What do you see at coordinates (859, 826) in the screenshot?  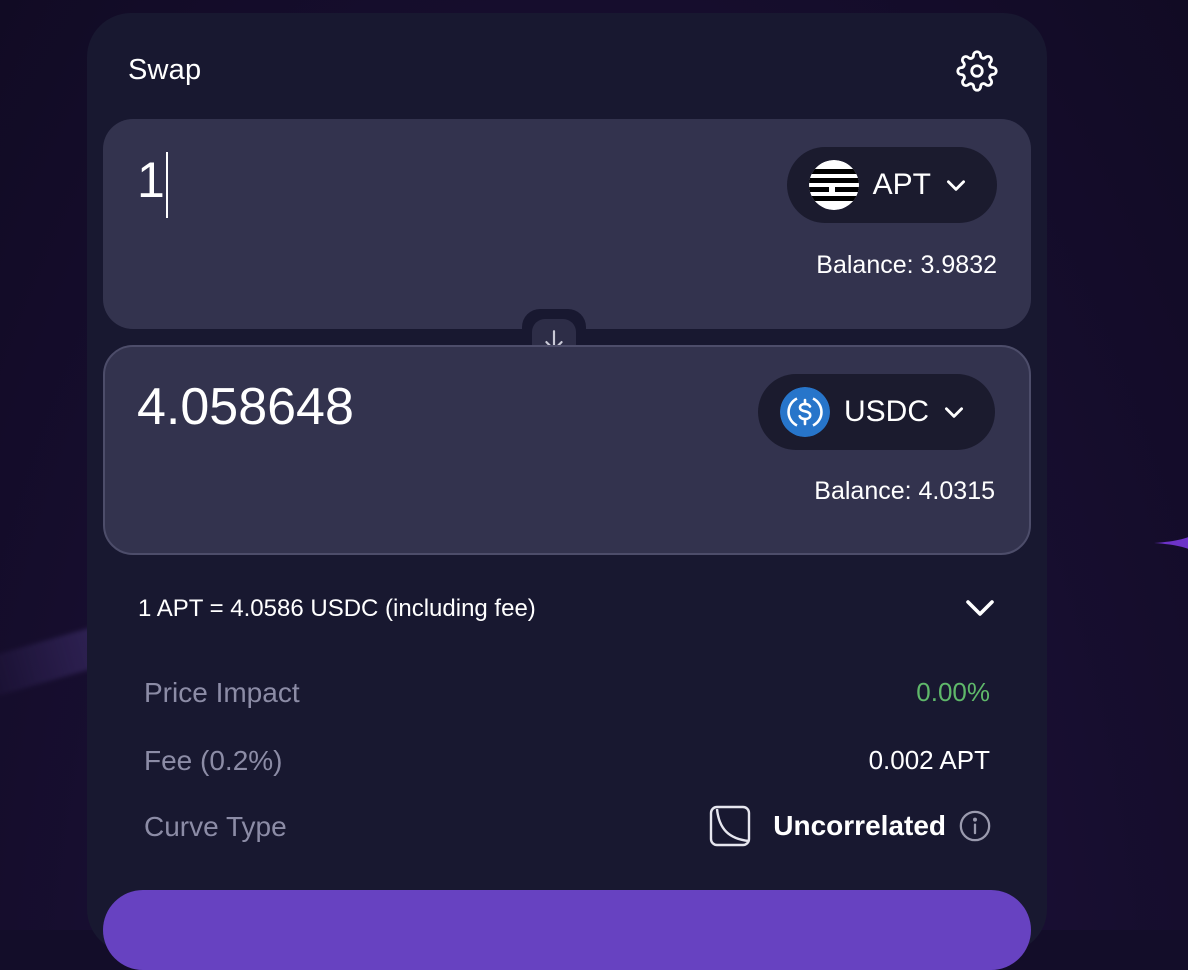 I see `curve-type-value: Uncorrelated` at bounding box center [859, 826].